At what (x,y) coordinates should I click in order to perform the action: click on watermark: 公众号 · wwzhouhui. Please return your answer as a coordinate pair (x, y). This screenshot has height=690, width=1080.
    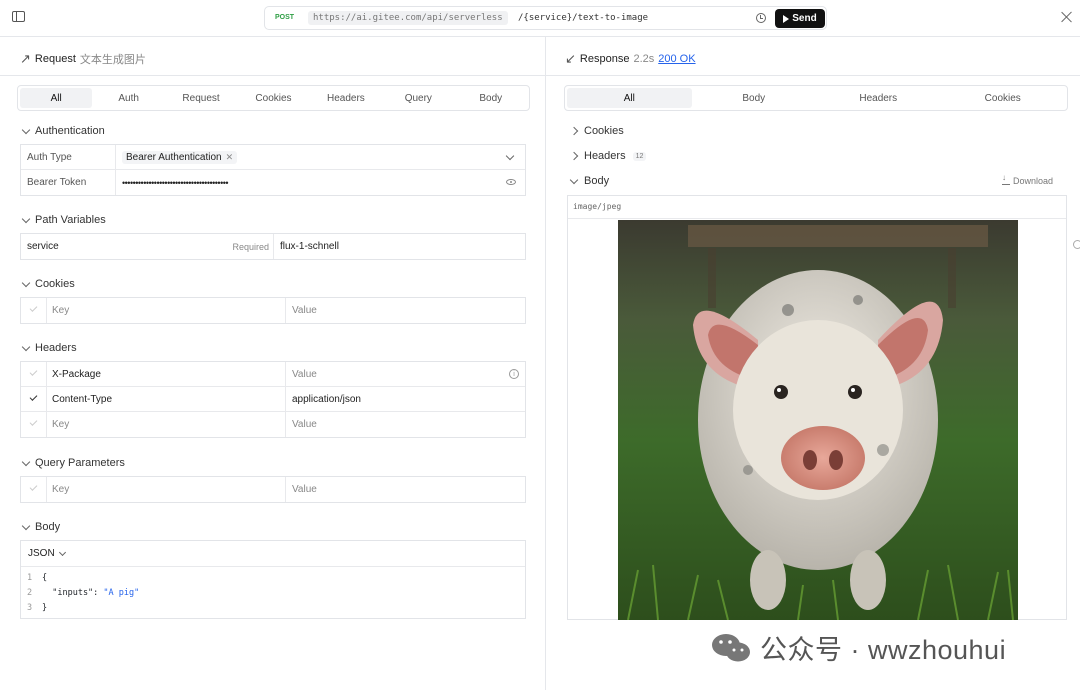
    Looking at the image, I should click on (858, 647).